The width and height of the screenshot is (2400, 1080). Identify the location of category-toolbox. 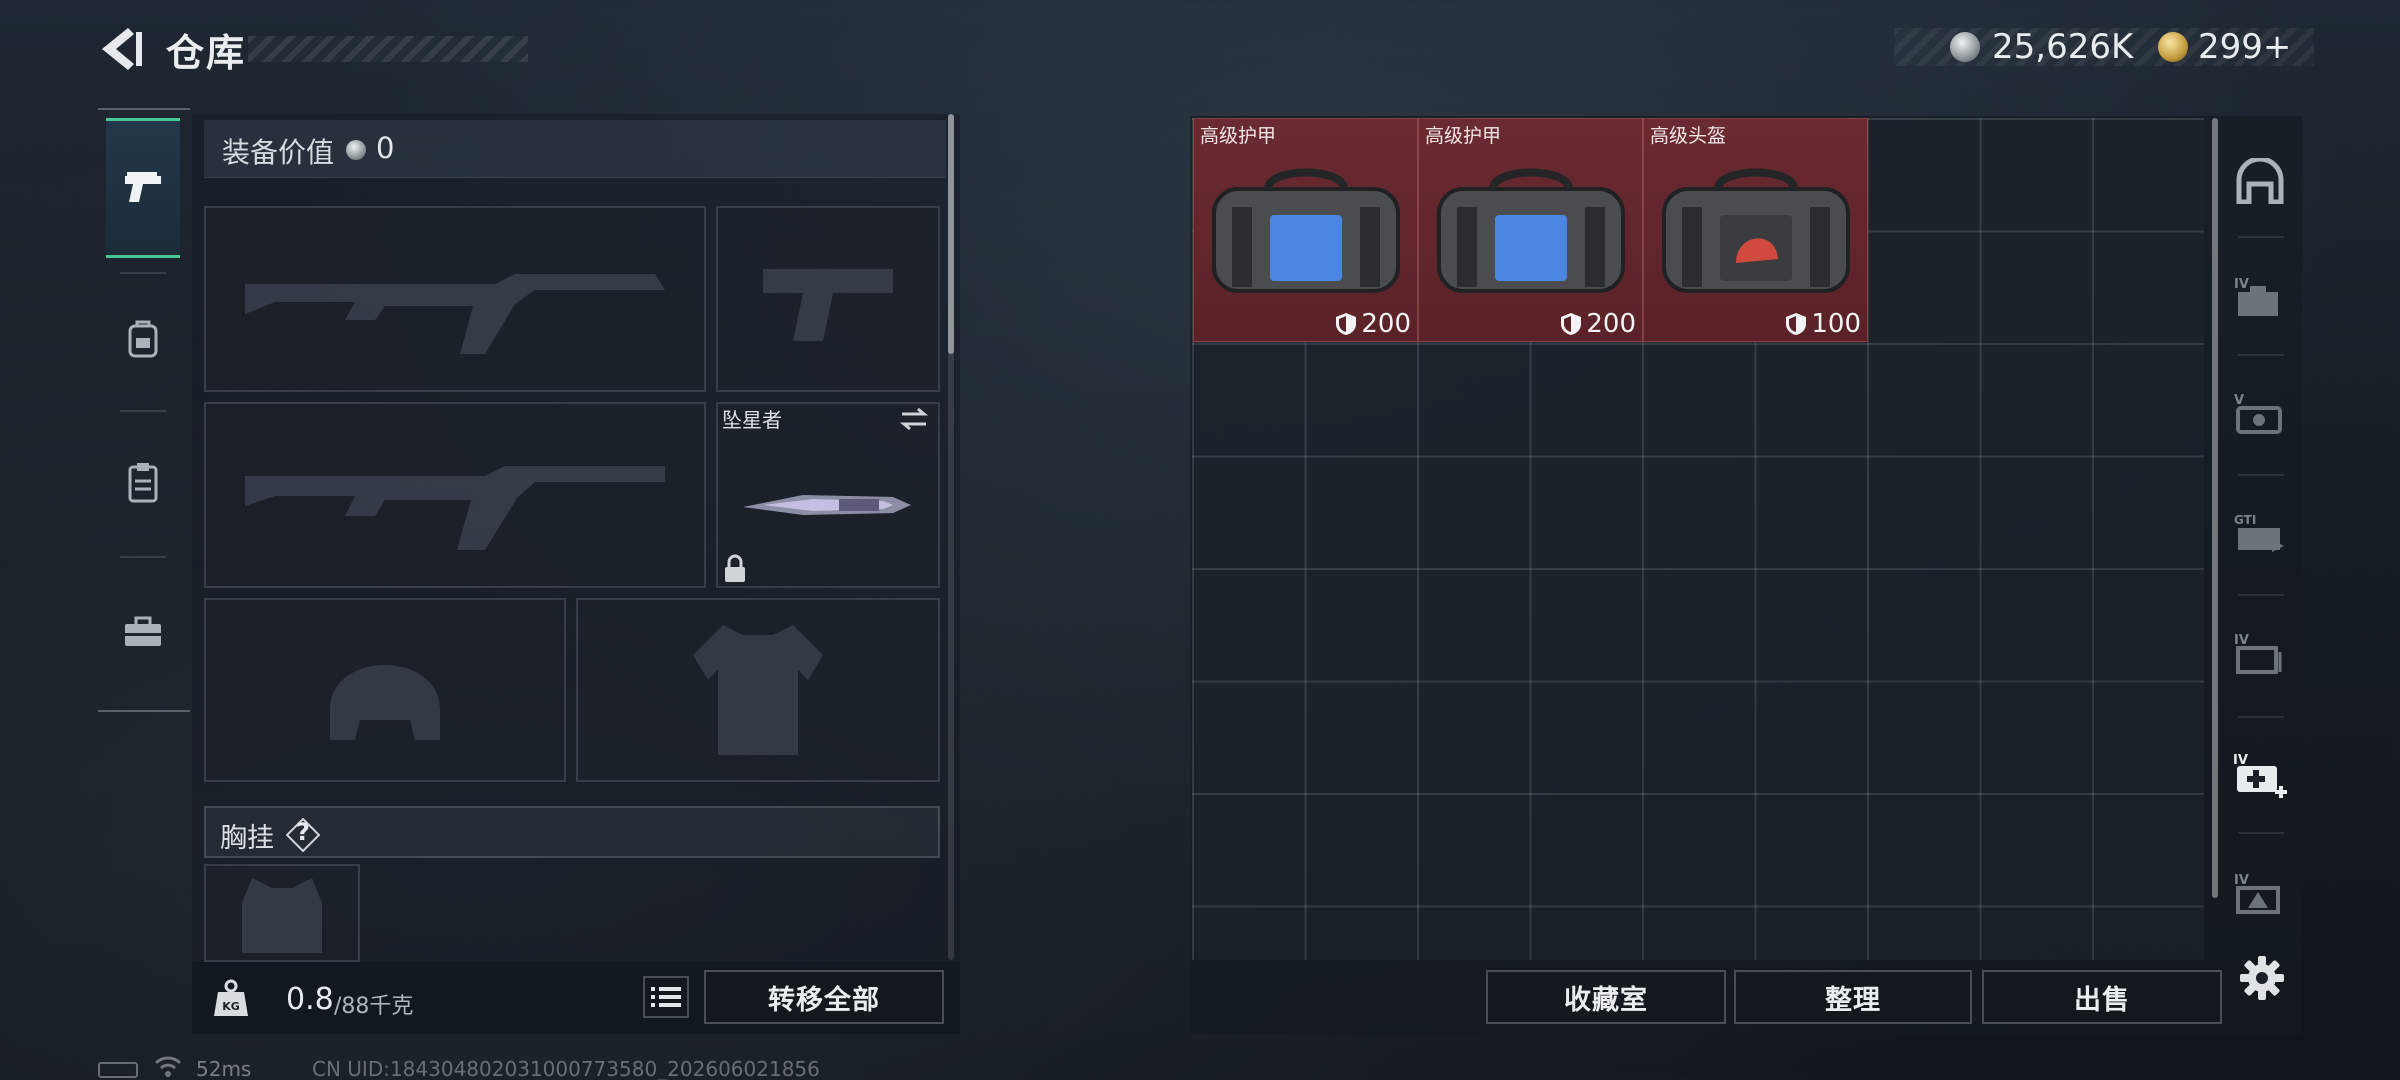
(143, 632).